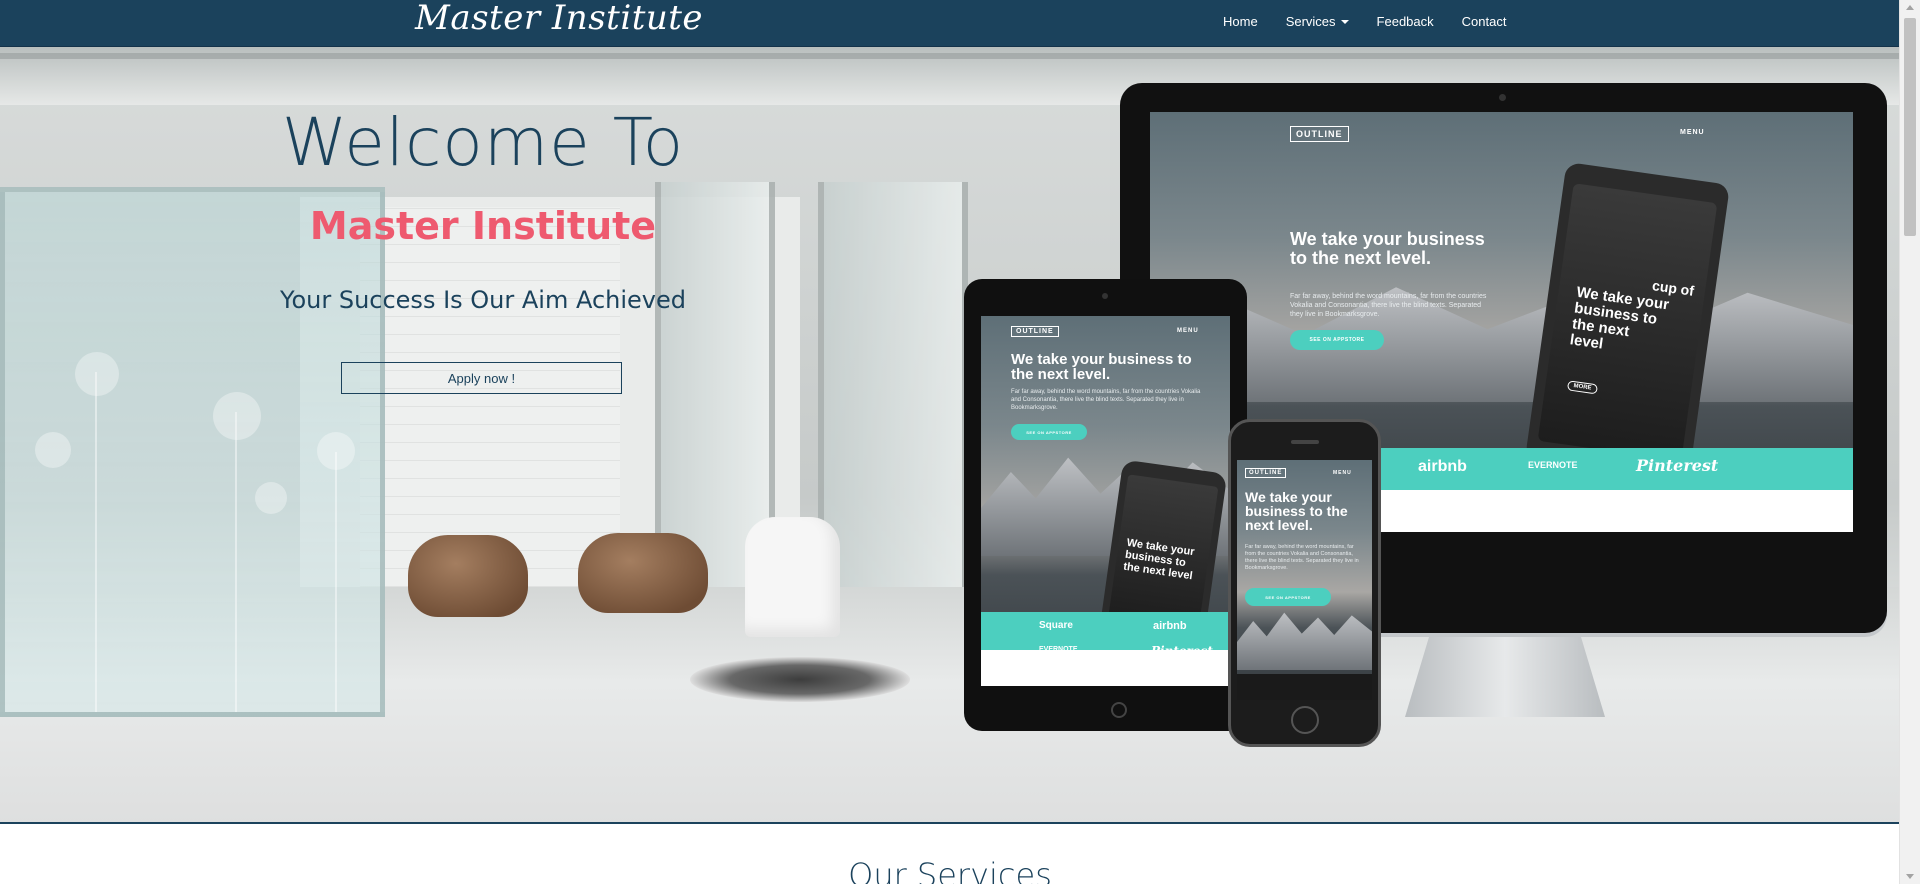  I want to click on hero-tagline: Your Success Is Our Aim Achieved, so click(483, 300).